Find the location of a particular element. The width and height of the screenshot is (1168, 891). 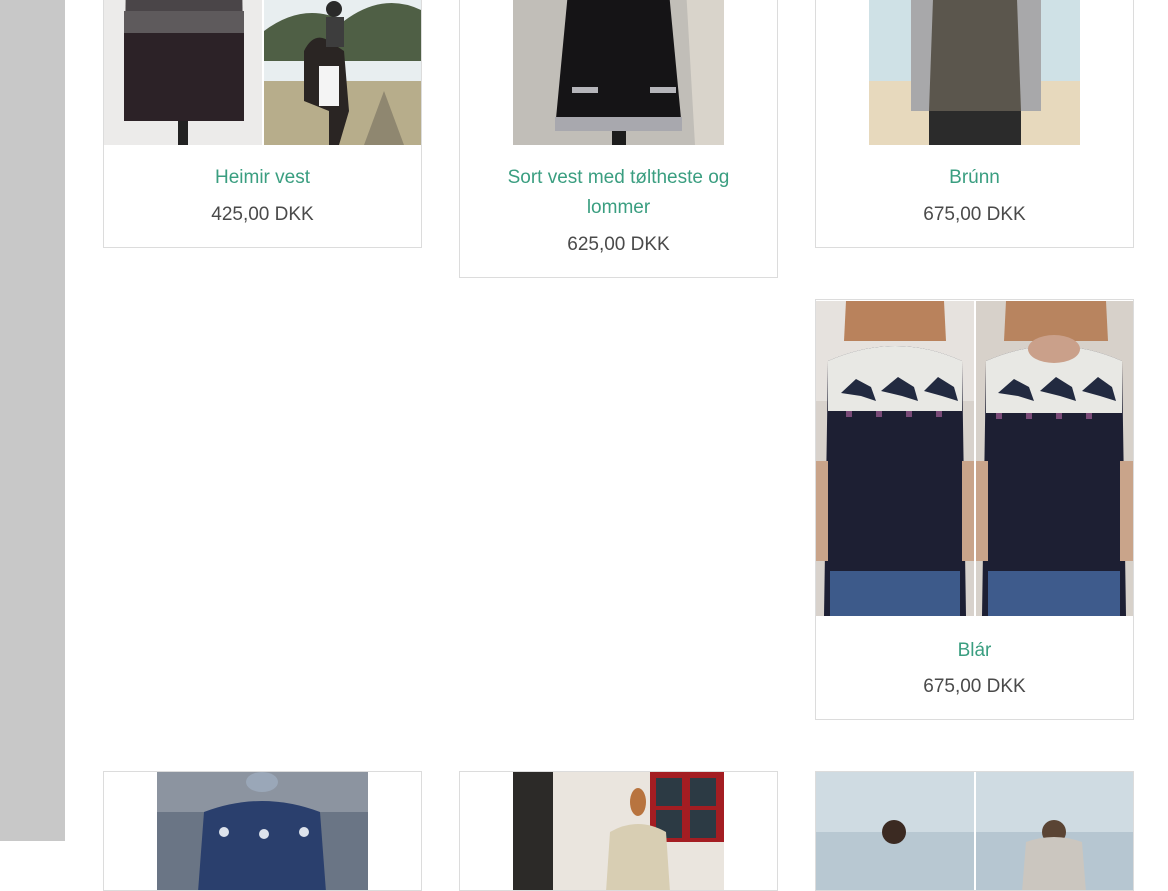

product-title: Heimir vest is located at coordinates (262, 178).